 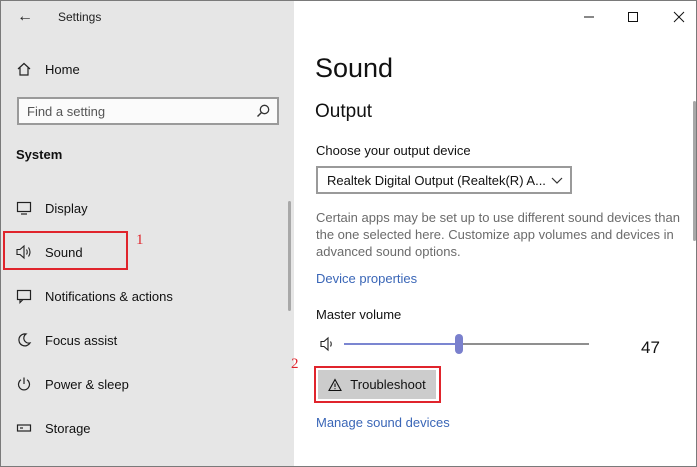 I want to click on annotation-number-1: 1, so click(x=140, y=240).